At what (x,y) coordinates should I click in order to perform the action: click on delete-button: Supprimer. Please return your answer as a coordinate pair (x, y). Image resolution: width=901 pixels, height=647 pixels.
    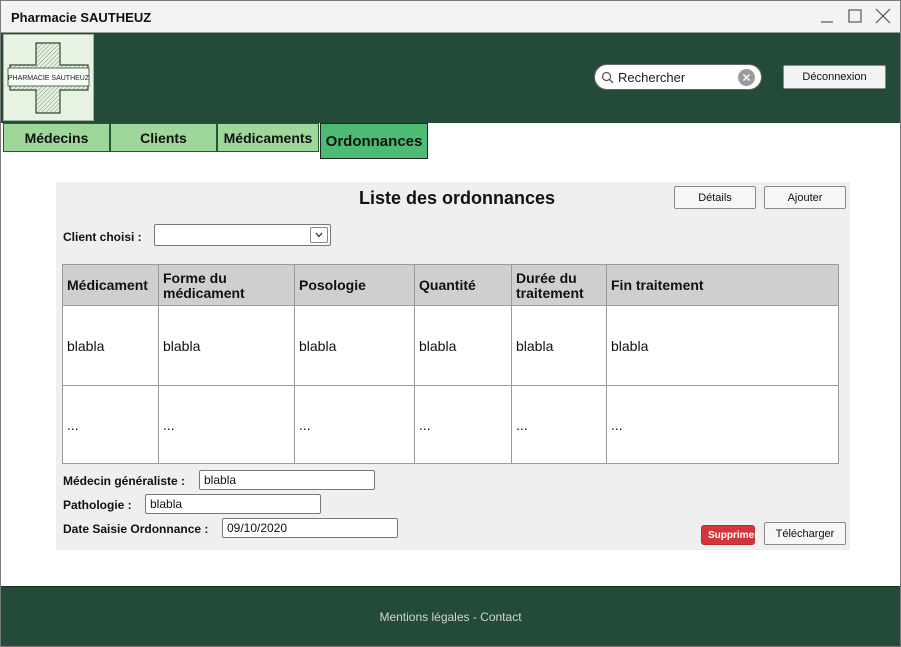
    Looking at the image, I should click on (729, 535).